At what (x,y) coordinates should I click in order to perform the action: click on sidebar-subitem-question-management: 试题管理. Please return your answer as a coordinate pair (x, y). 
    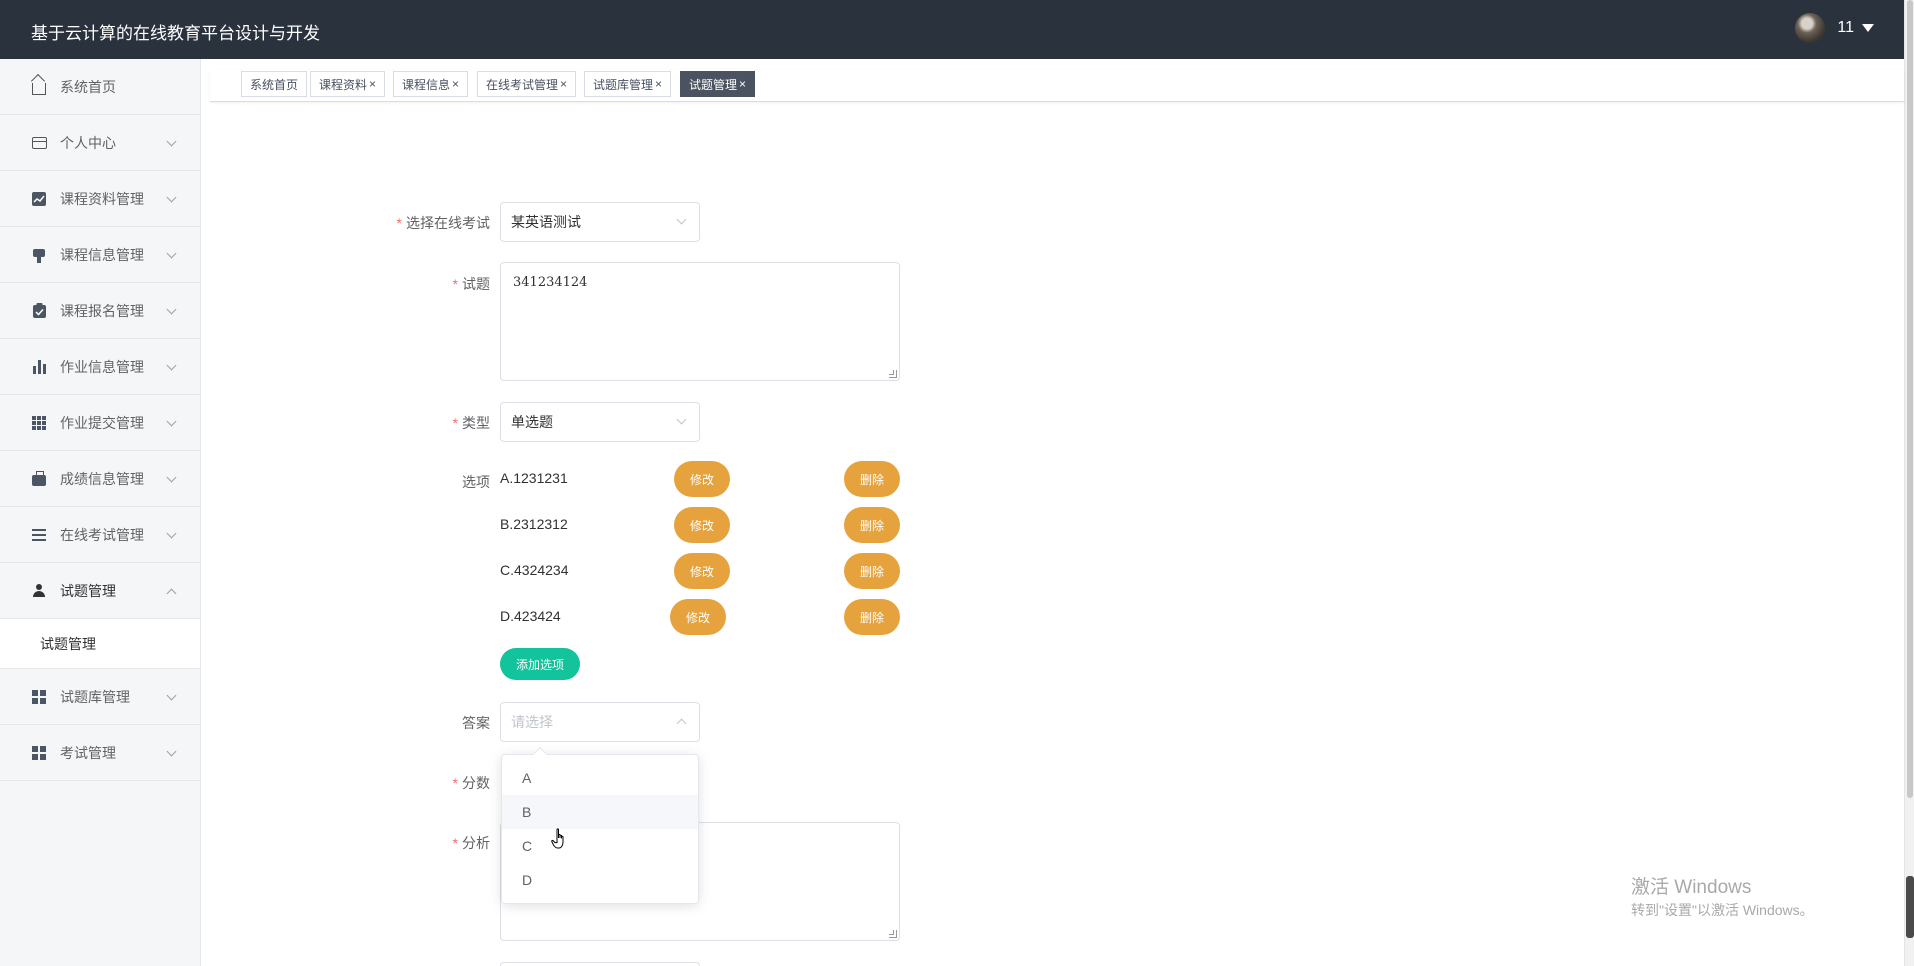
    Looking at the image, I should click on (100, 644).